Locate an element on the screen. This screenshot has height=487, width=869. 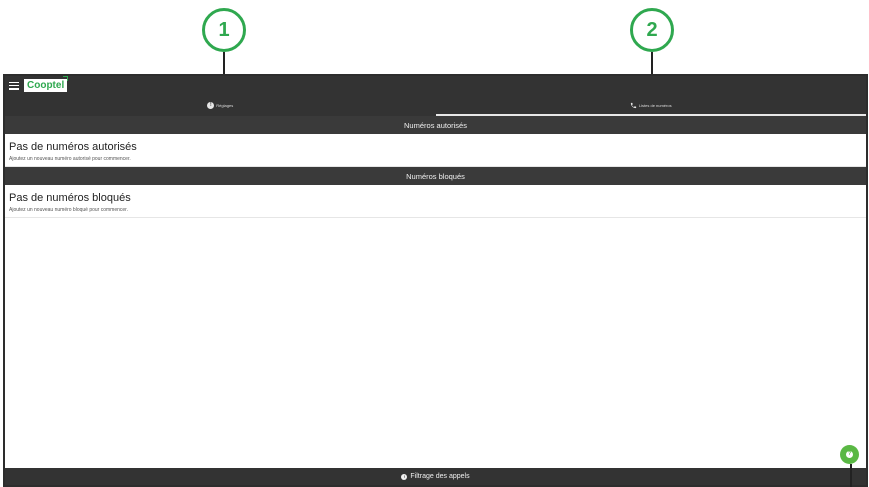
app-logo: Cooptel is located at coordinates (46, 84).